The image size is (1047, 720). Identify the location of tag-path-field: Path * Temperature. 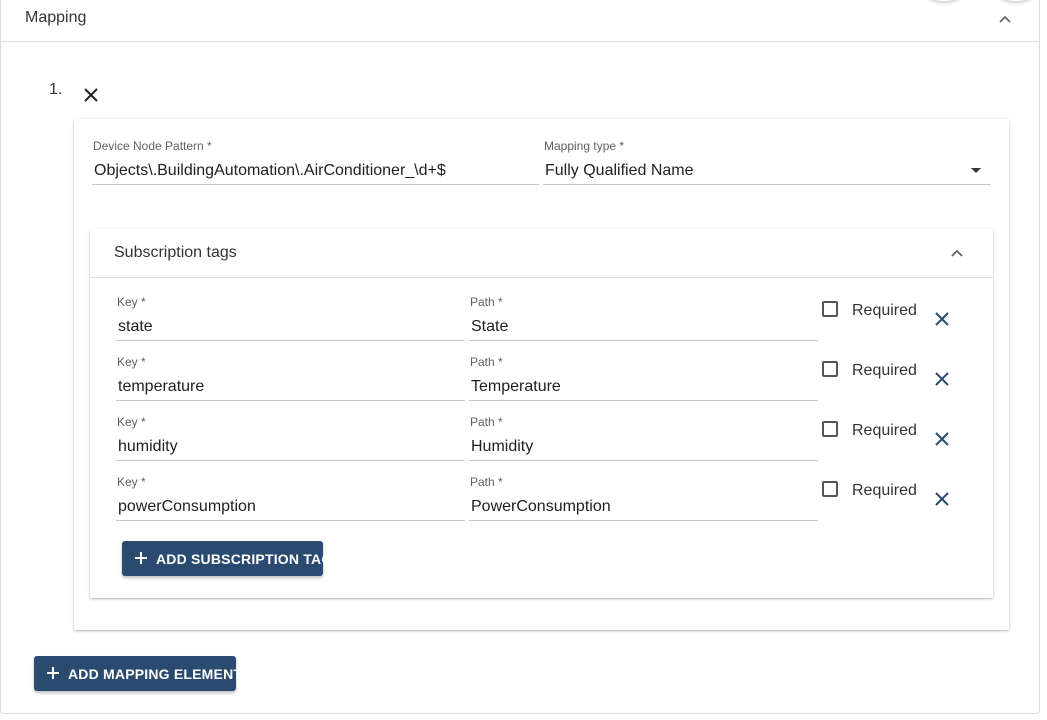
(643, 378).